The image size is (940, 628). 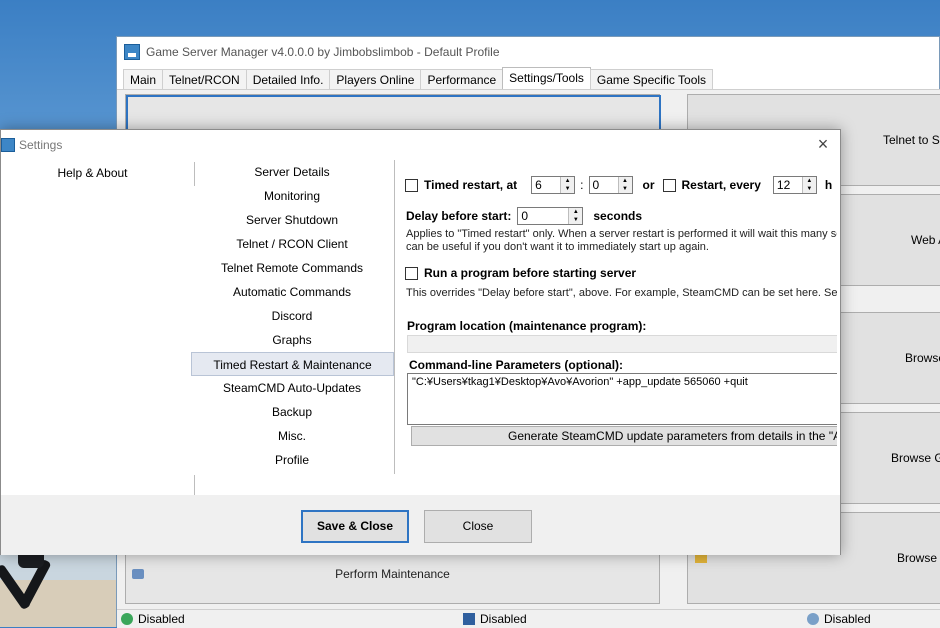 I want to click on nav-discord: Discord, so click(x=292, y=316).